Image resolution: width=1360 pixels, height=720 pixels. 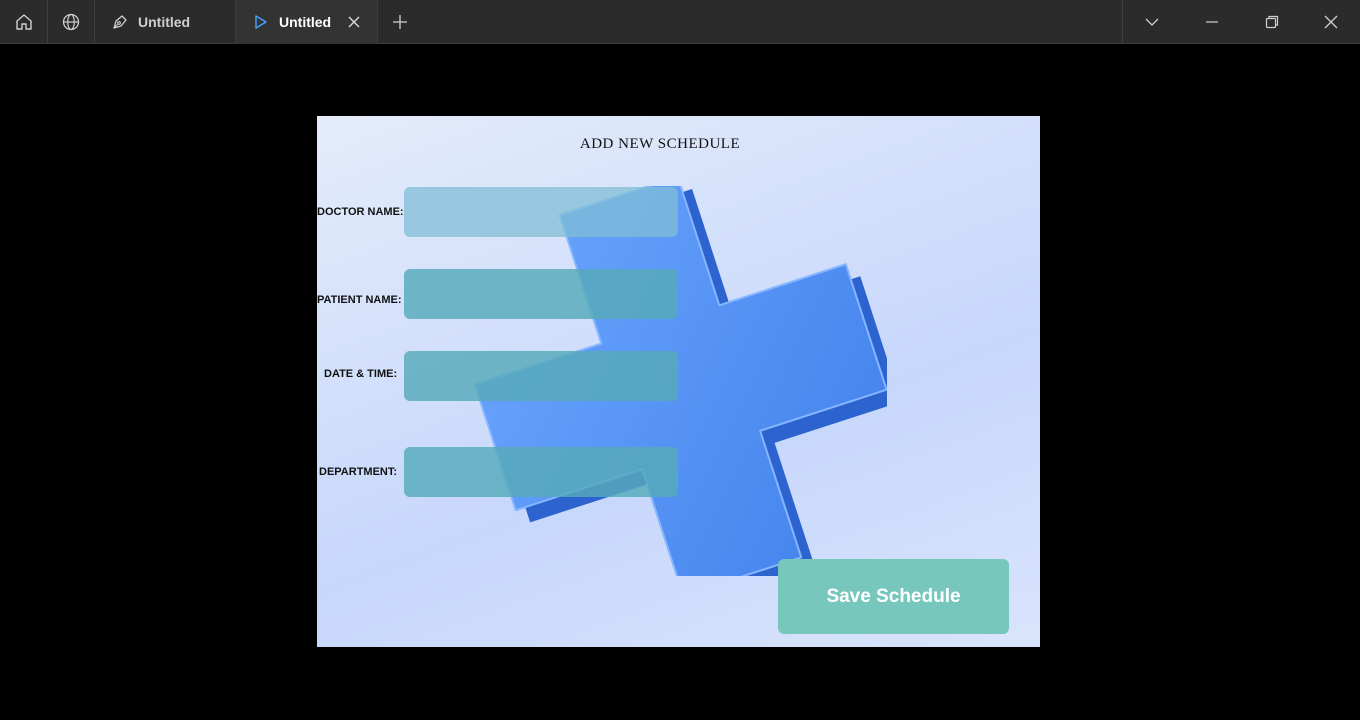 I want to click on restore-icon, so click(x=1271, y=22).